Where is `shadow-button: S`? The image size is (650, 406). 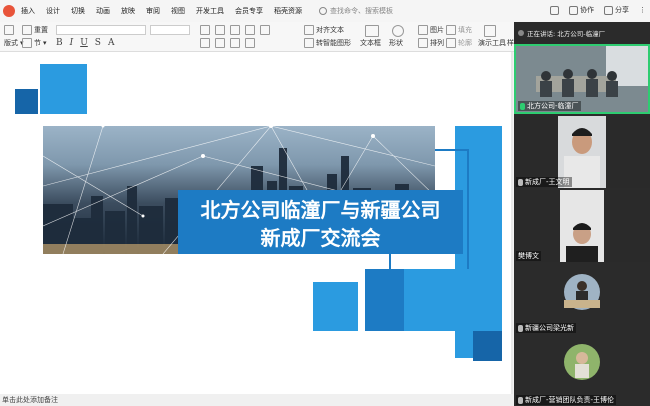 shadow-button: S is located at coordinates (98, 43).